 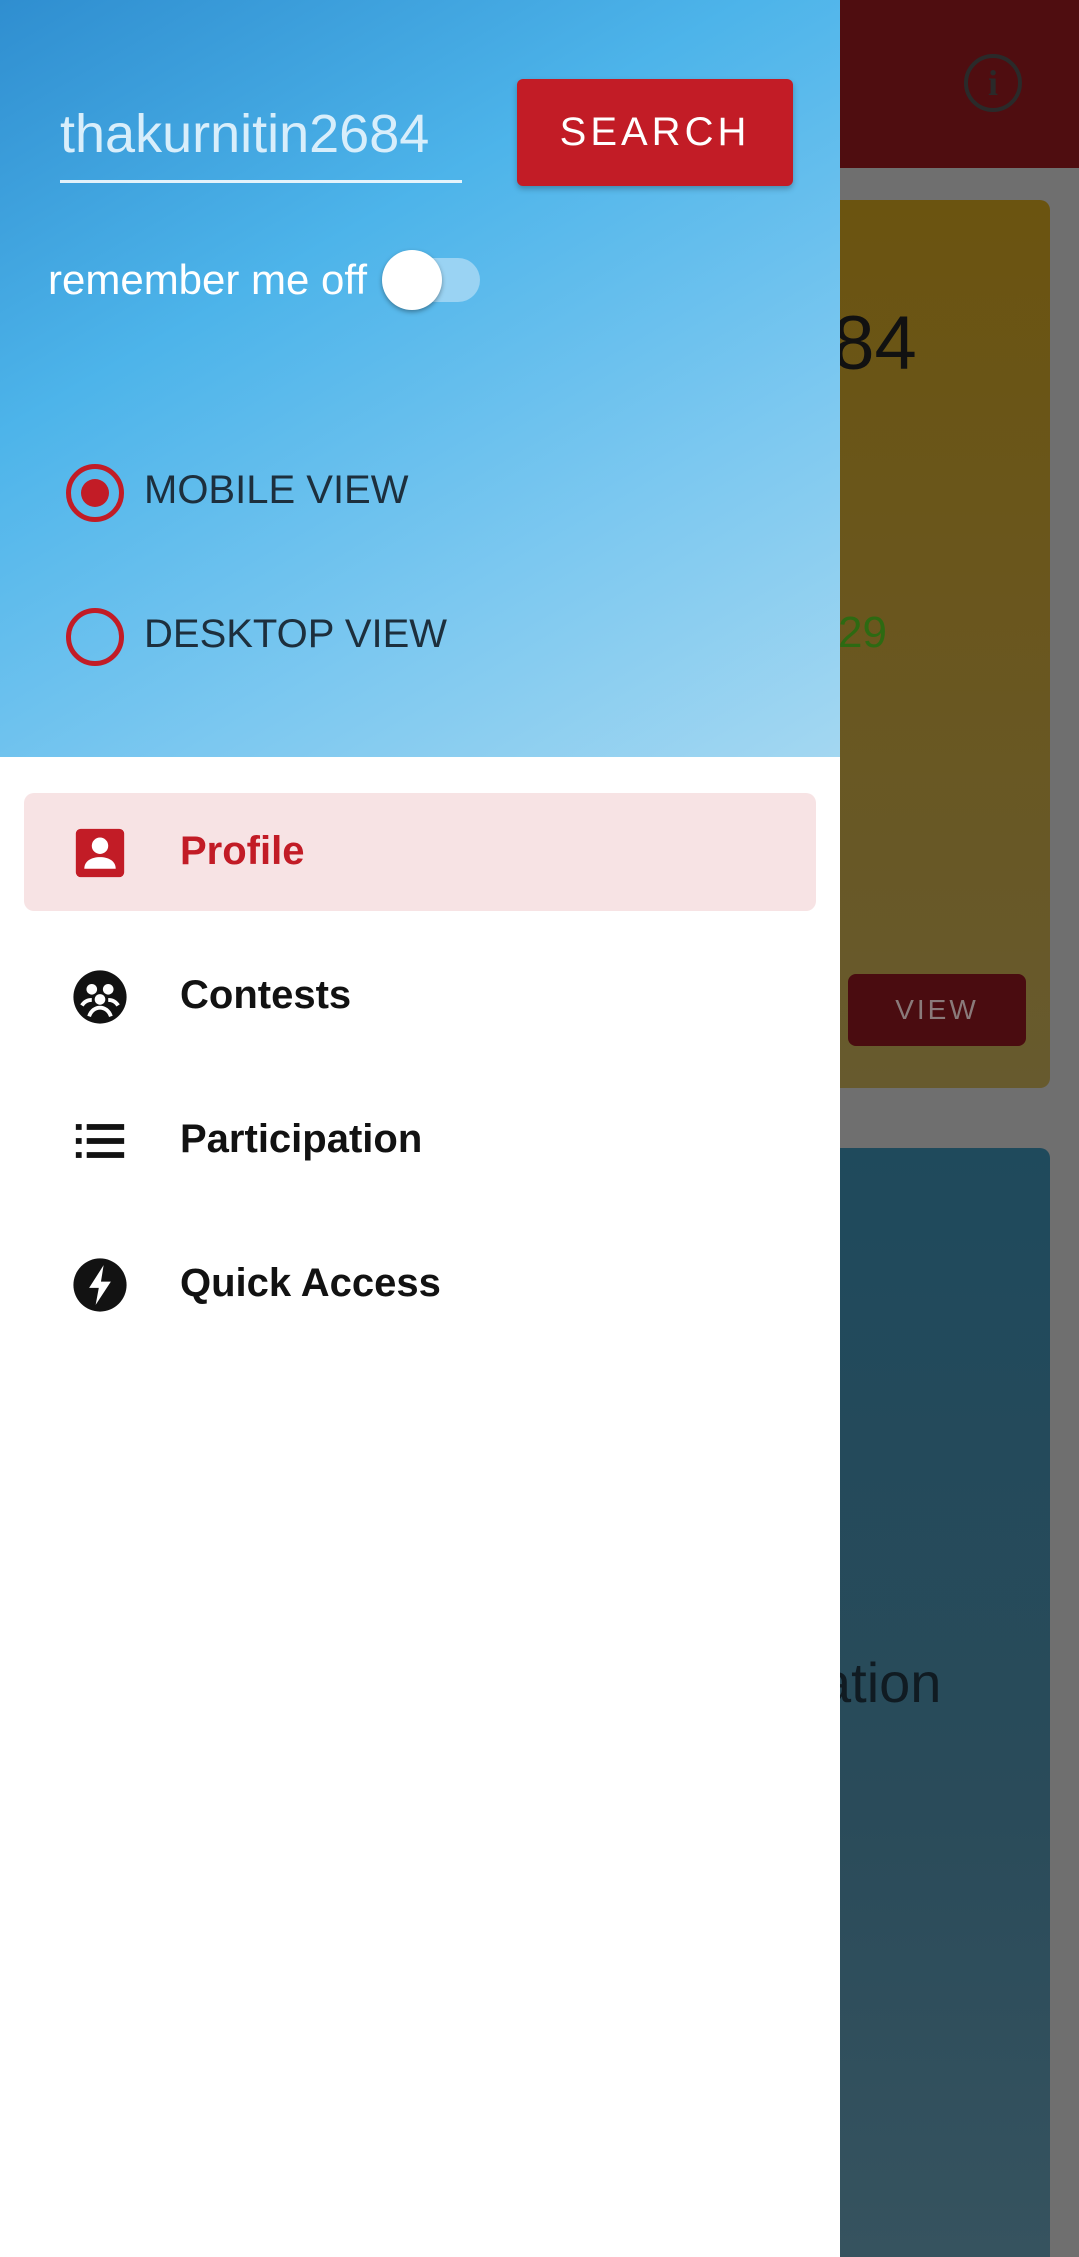 What do you see at coordinates (242, 851) in the screenshot?
I see `menu-label-profile: Profile` at bounding box center [242, 851].